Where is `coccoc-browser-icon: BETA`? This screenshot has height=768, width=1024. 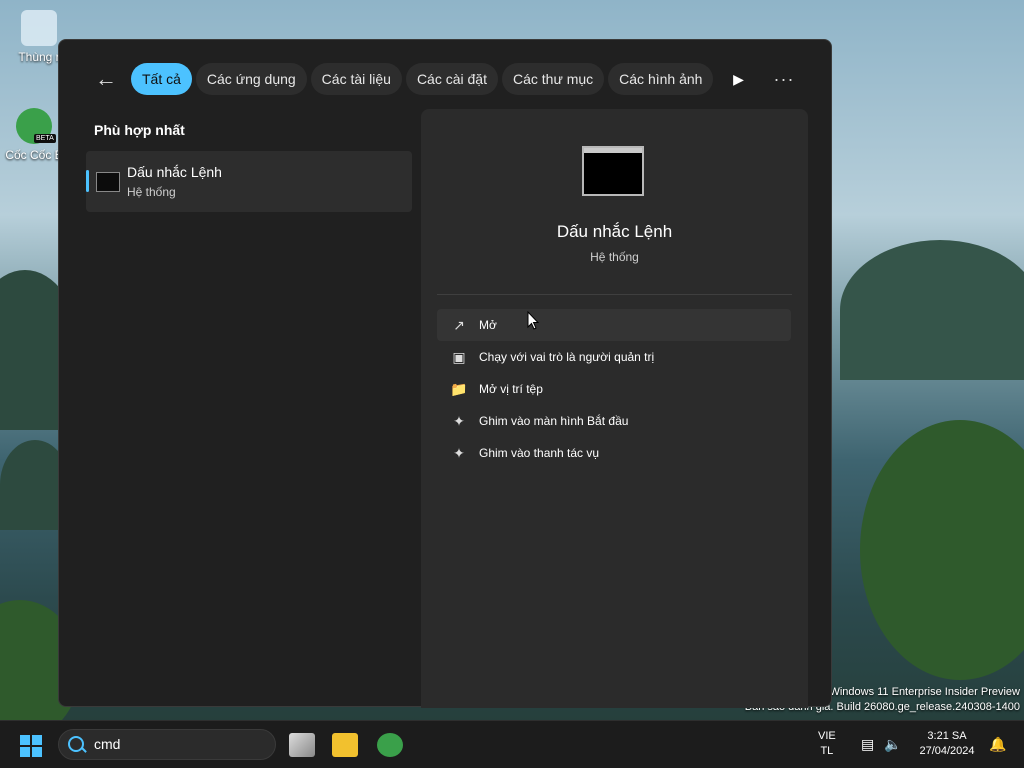
coccoc-browser-icon: BETA is located at coordinates (36, 126).